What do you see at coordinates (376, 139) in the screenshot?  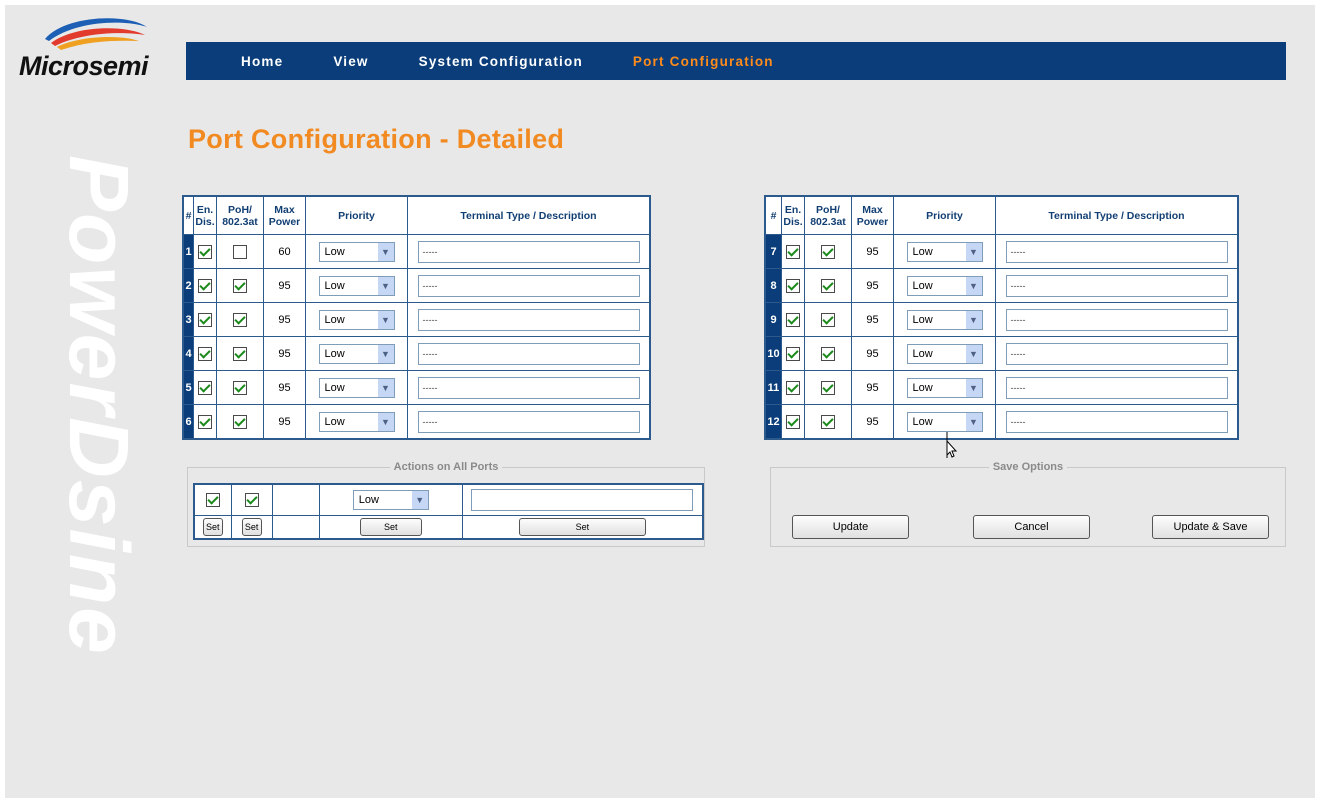 I see `page-title: Port Configuration - Detailed` at bounding box center [376, 139].